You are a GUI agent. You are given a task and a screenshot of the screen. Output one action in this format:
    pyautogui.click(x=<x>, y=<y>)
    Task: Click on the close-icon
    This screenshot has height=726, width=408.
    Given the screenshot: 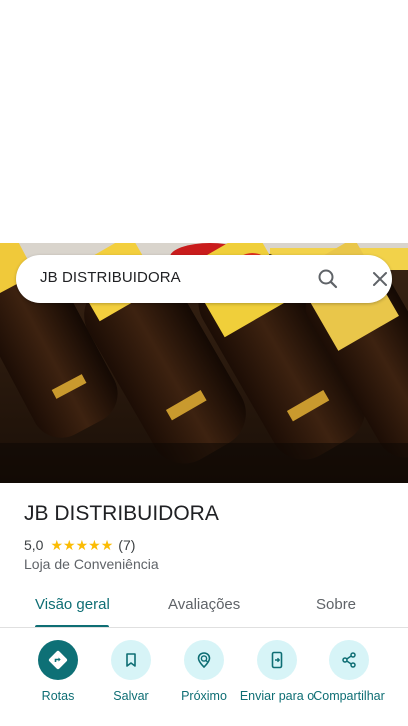 What is the action you would take?
    pyautogui.click(x=380, y=279)
    